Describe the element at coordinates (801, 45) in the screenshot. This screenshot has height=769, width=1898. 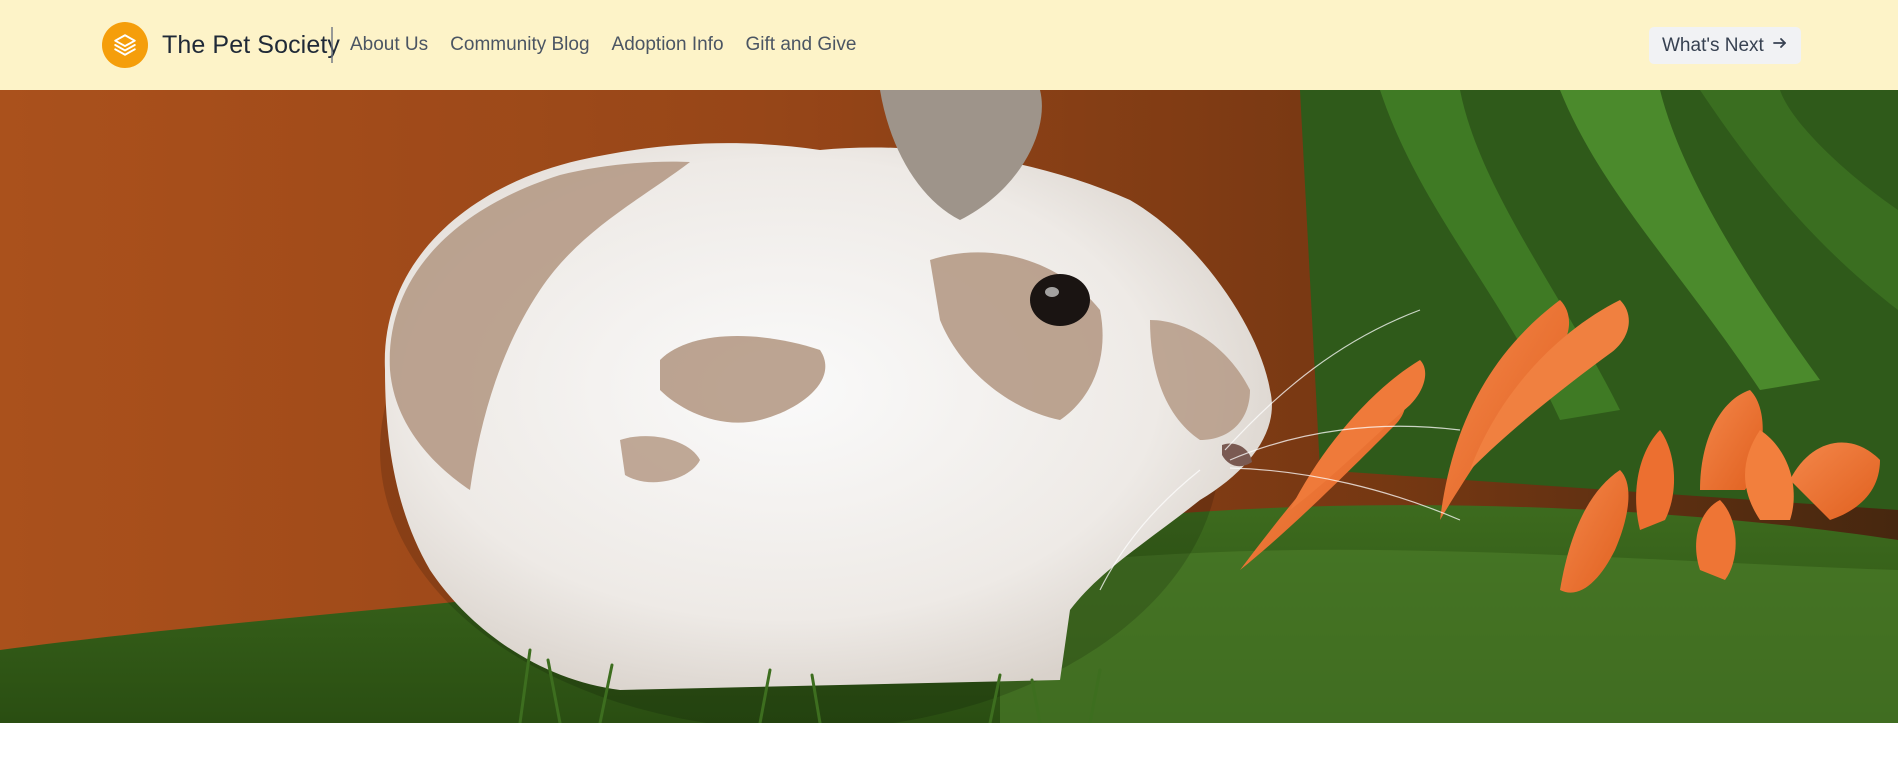
I see `nav-gift-and-give: Gift and Give` at that location.